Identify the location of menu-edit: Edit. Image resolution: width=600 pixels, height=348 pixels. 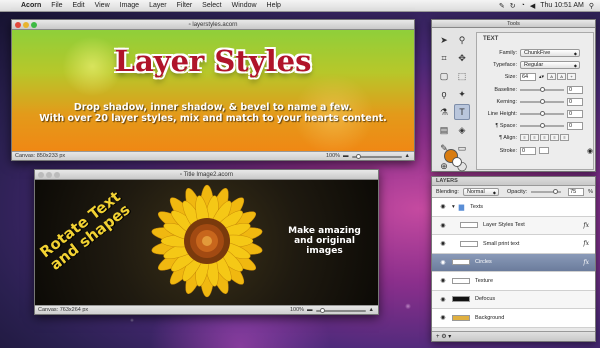
(79, 5).